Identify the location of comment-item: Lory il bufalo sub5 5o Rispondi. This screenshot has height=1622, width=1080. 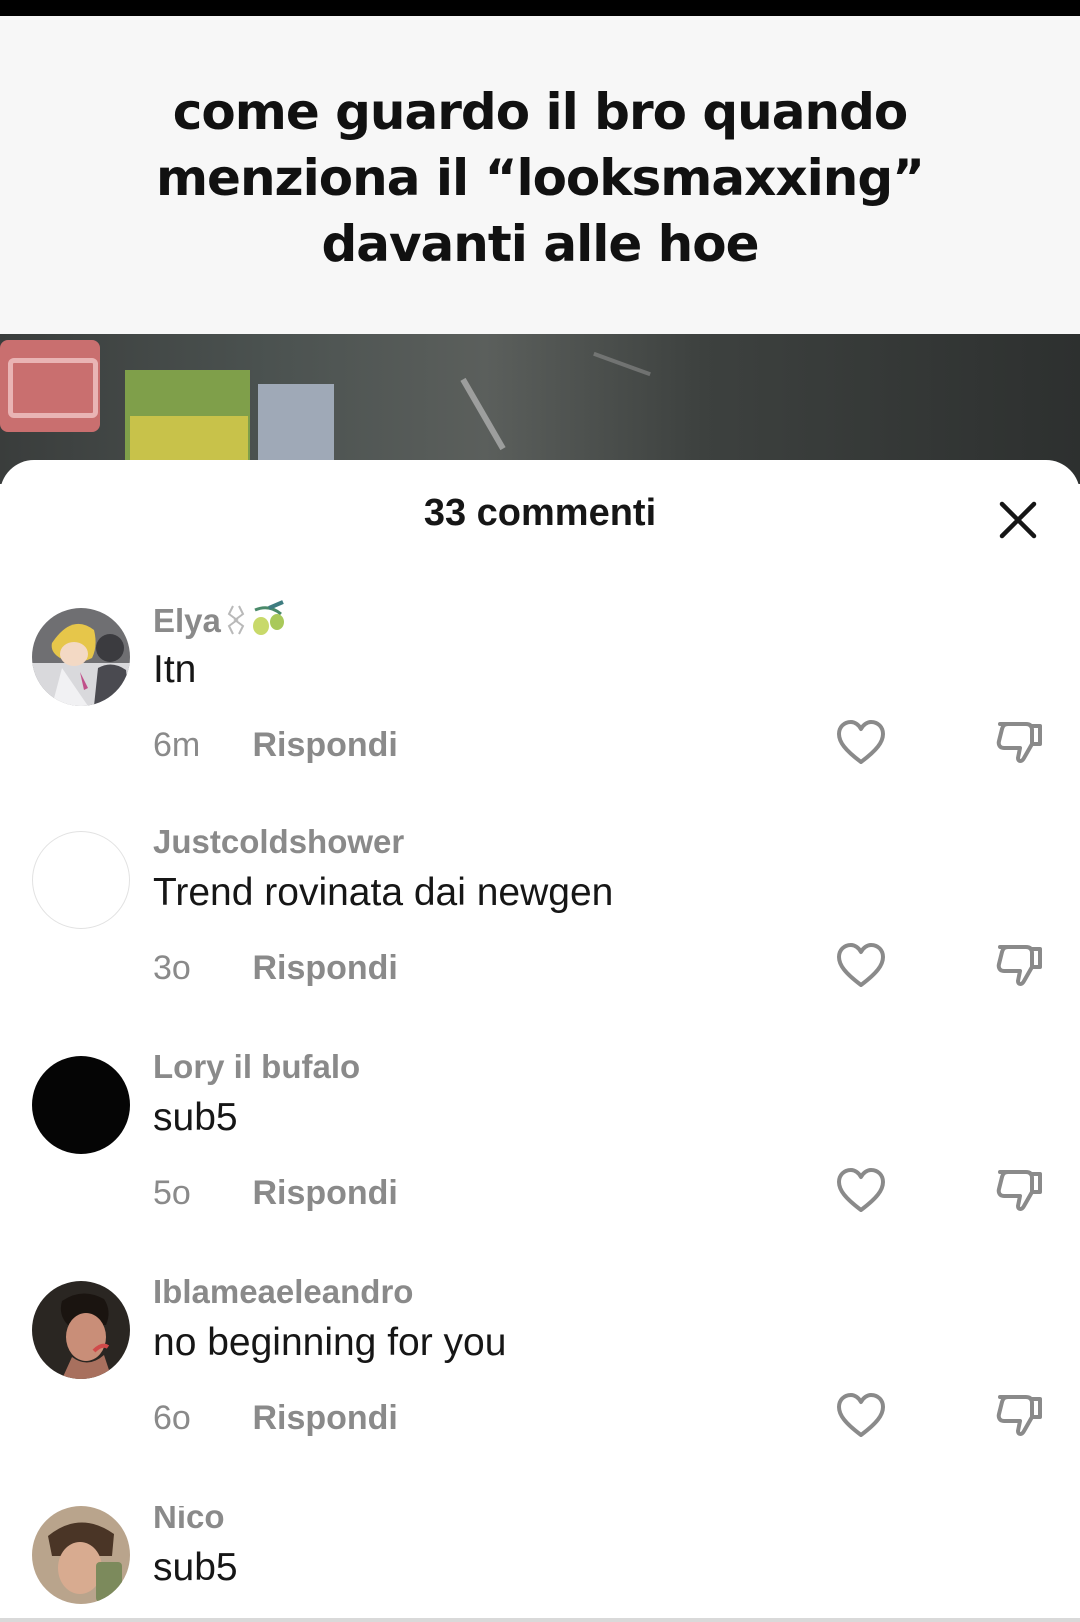
(540, 1162).